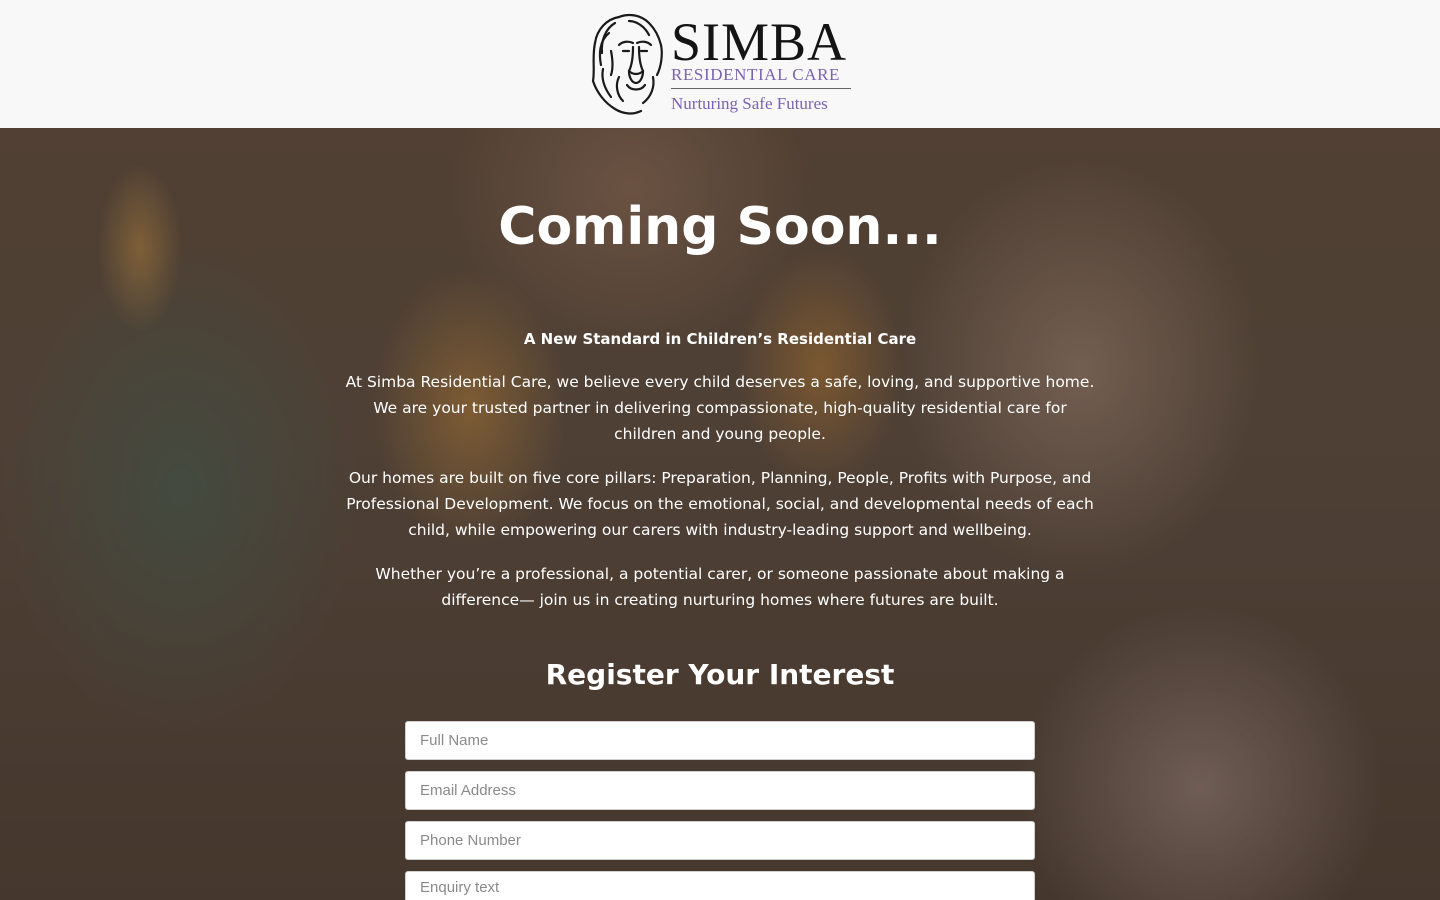  Describe the element at coordinates (720, 790) in the screenshot. I see `email-input` at that location.